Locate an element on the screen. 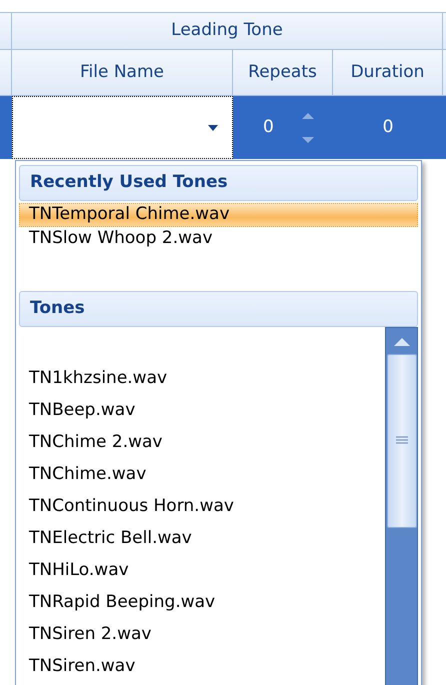 Image resolution: width=446 pixels, height=685 pixels. section-header: Tones is located at coordinates (218, 309).